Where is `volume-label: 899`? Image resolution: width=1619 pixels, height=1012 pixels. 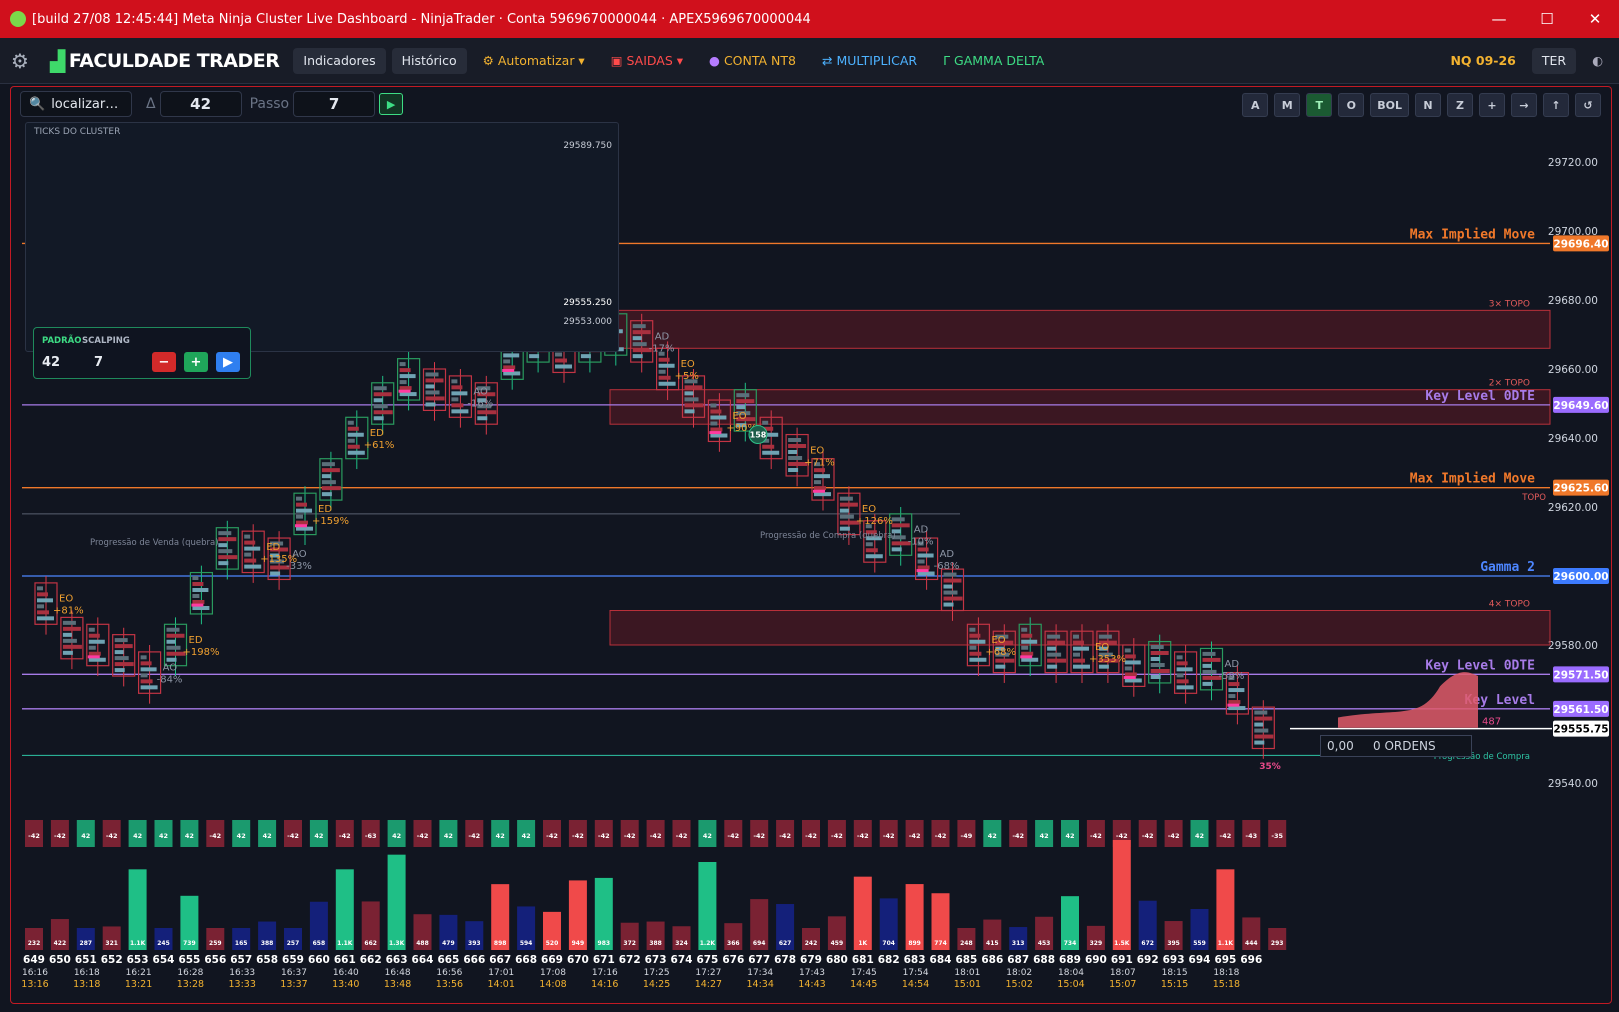
volume-label: 899 is located at coordinates (914, 943).